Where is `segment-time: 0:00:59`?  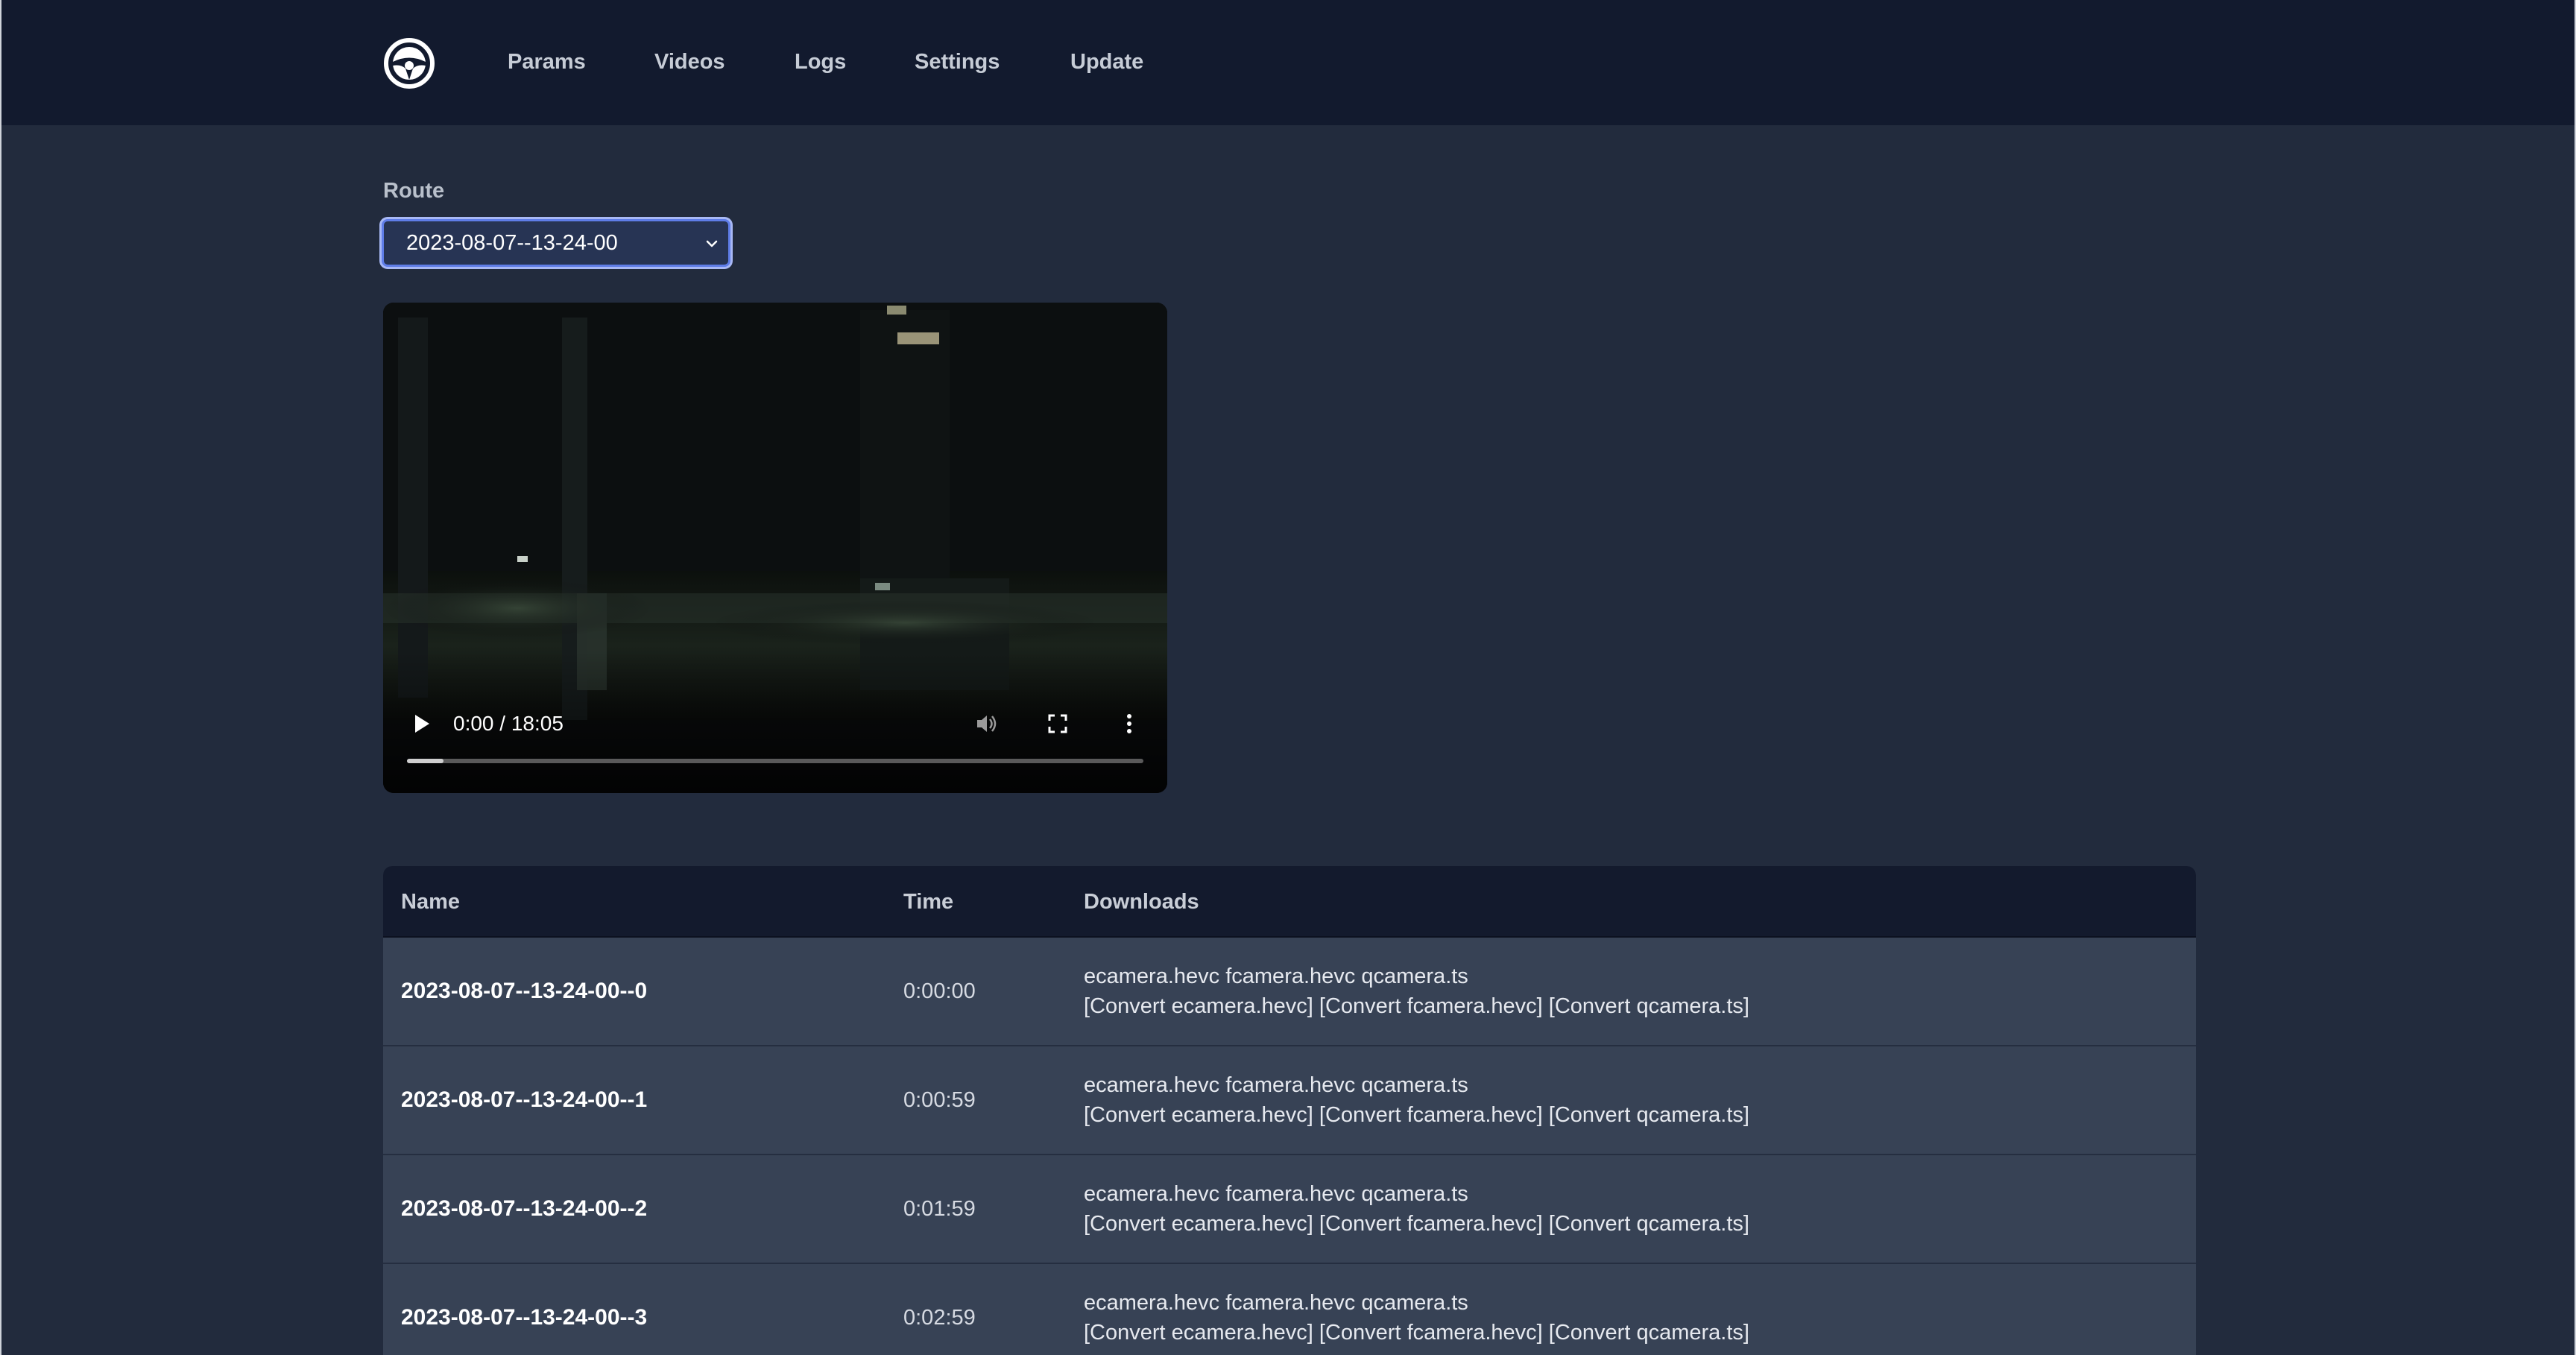 segment-time: 0:00:59 is located at coordinates (939, 1100).